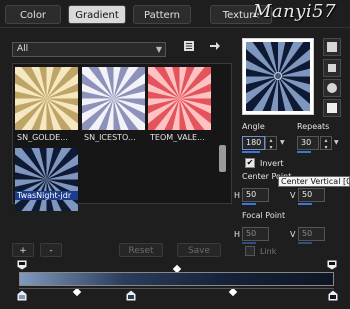 This screenshot has height=309, width=350. Describe the element at coordinates (222, 158) in the screenshot. I see `scrollbar-thumb` at that location.